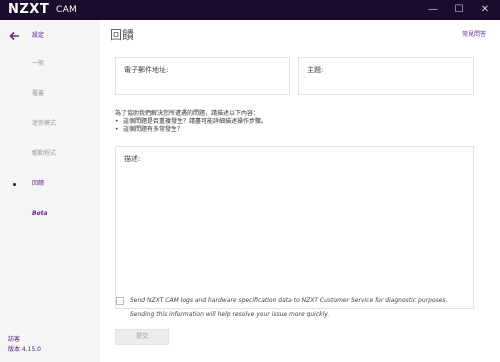 The image size is (500, 362). I want to click on maximize-button: ☐, so click(459, 10).